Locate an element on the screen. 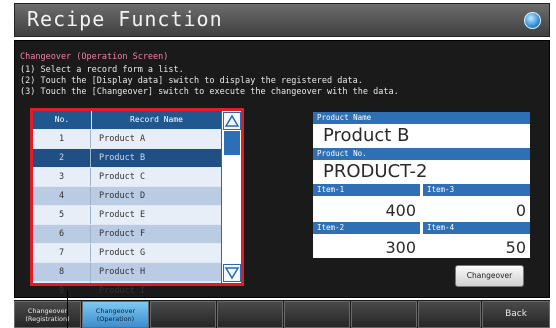 The height and width of the screenshot is (328, 556). record-no: 7 is located at coordinates (62, 253).